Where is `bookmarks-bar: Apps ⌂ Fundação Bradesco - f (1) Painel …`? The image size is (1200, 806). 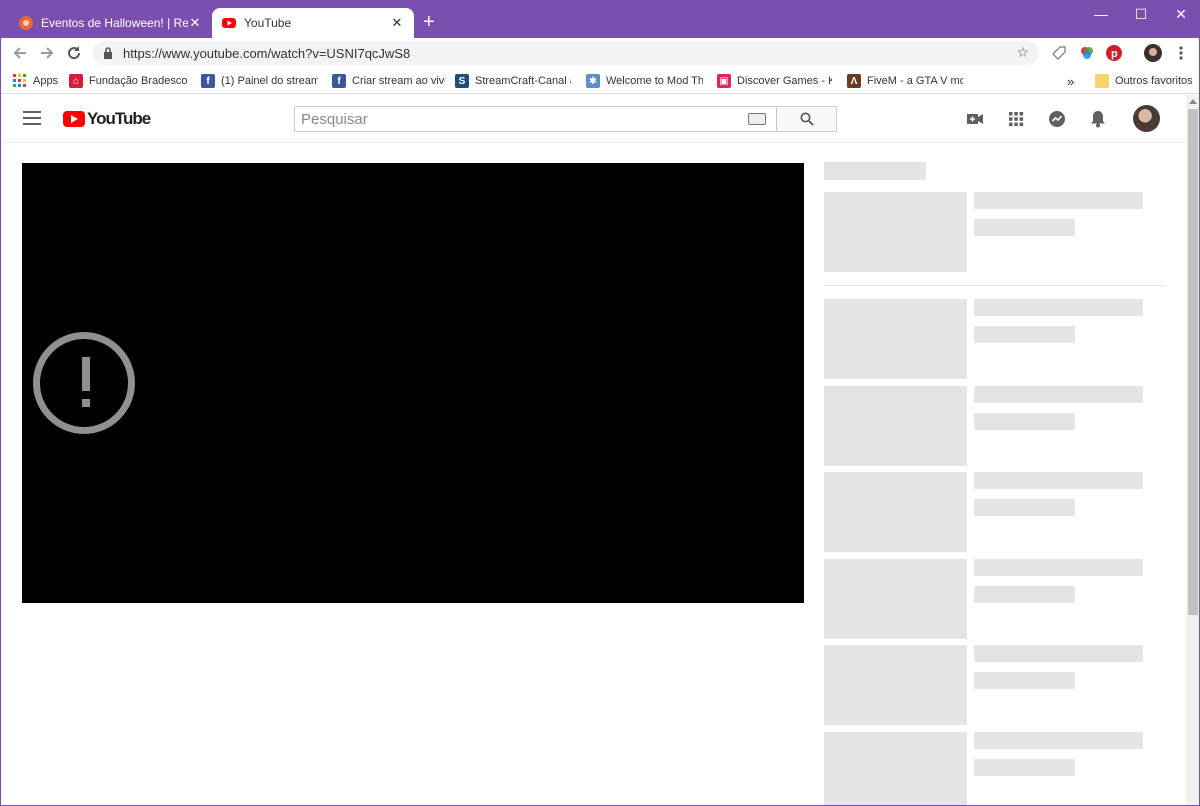 bookmarks-bar: Apps ⌂ Fundação Bradesco - f (1) Painel … is located at coordinates (600, 81).